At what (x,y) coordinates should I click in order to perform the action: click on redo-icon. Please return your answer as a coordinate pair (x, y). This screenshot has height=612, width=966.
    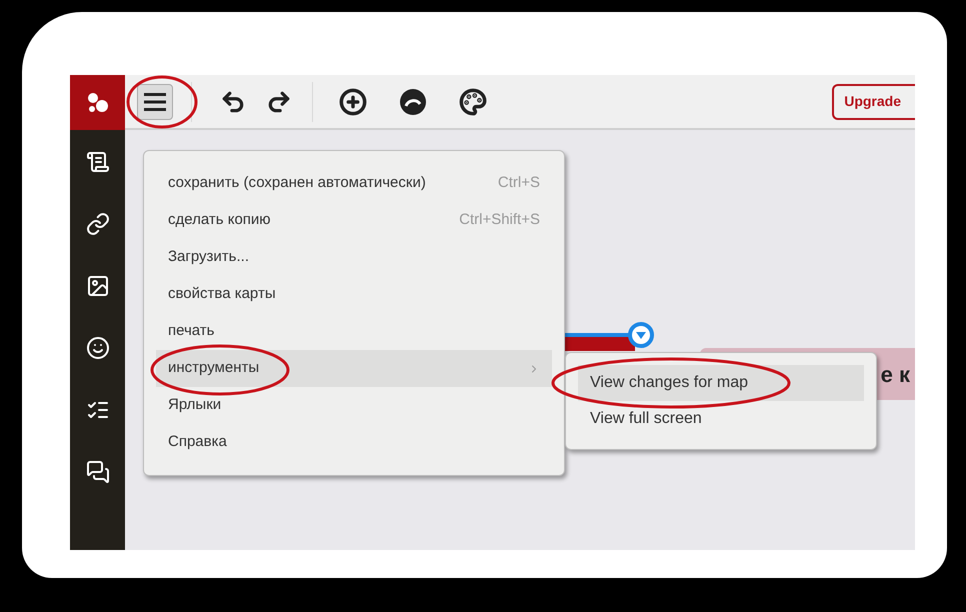
    Looking at the image, I should click on (279, 101).